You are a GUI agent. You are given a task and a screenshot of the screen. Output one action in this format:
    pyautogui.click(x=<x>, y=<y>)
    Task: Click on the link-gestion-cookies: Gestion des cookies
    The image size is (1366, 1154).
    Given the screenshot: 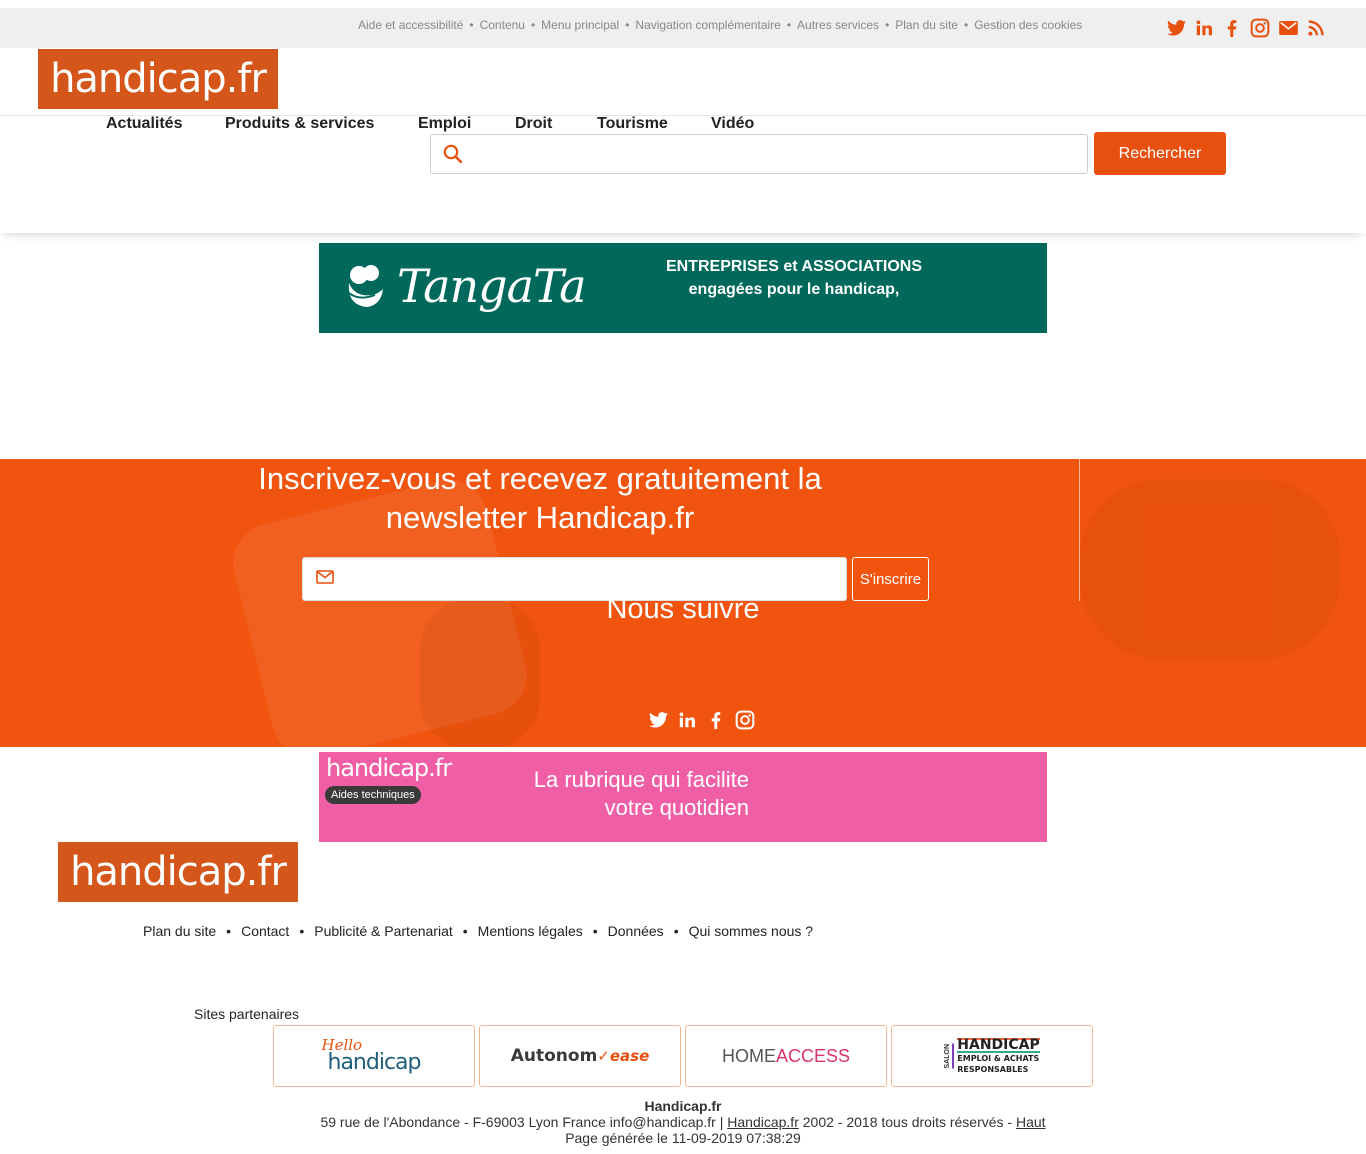 What is the action you would take?
    pyautogui.click(x=1028, y=25)
    